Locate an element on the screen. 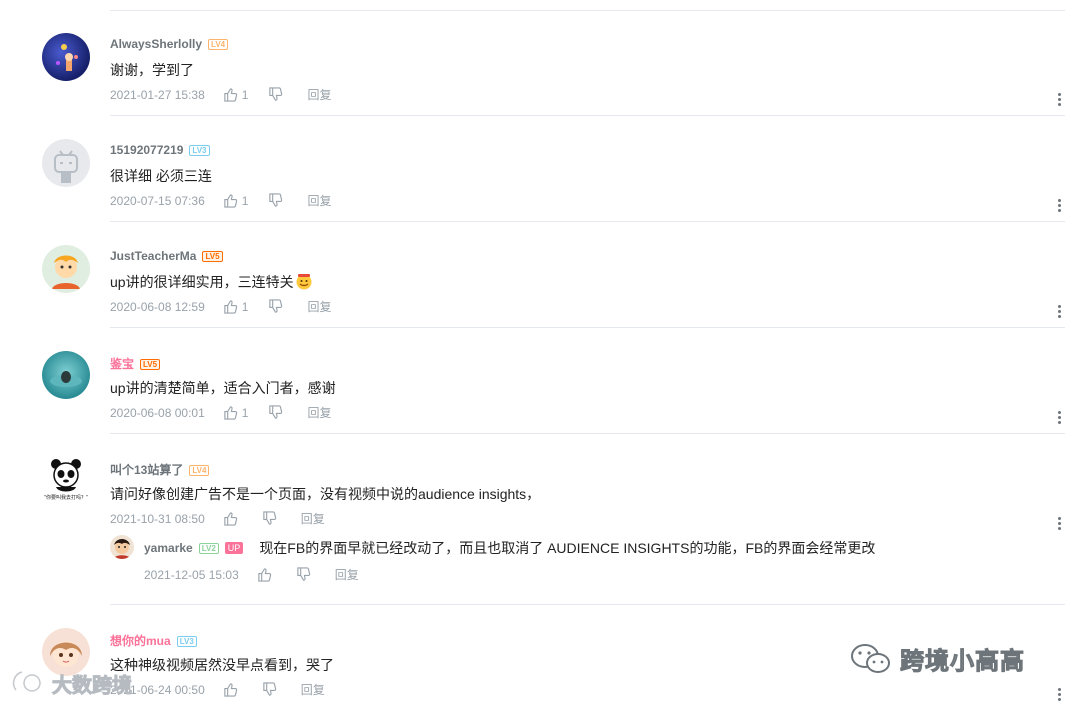 This screenshot has height=704, width=1065. avatar: "你要叫我去打吗？" is located at coordinates (66, 481).